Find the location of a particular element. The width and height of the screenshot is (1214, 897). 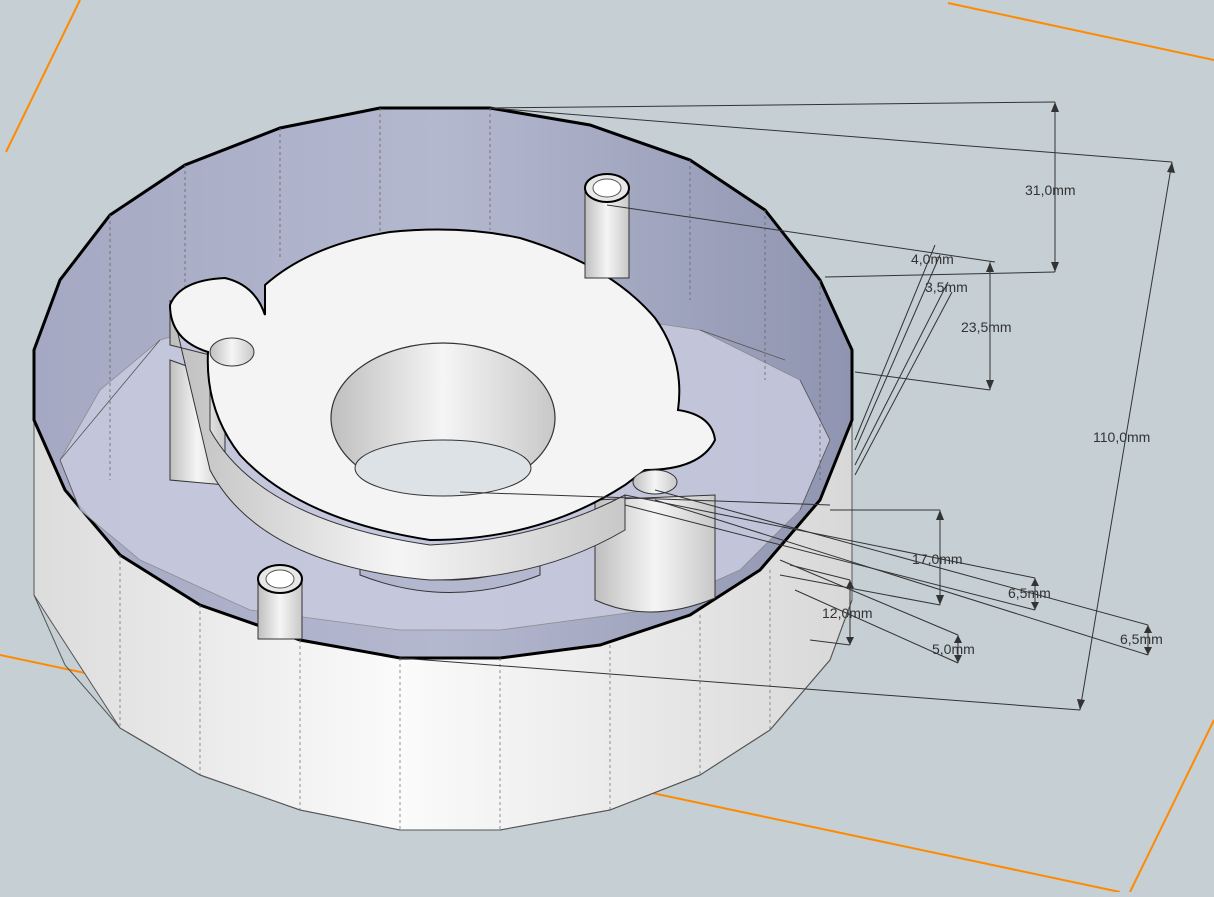

dimension-label-31: 31,0mm is located at coordinates (1050, 190).